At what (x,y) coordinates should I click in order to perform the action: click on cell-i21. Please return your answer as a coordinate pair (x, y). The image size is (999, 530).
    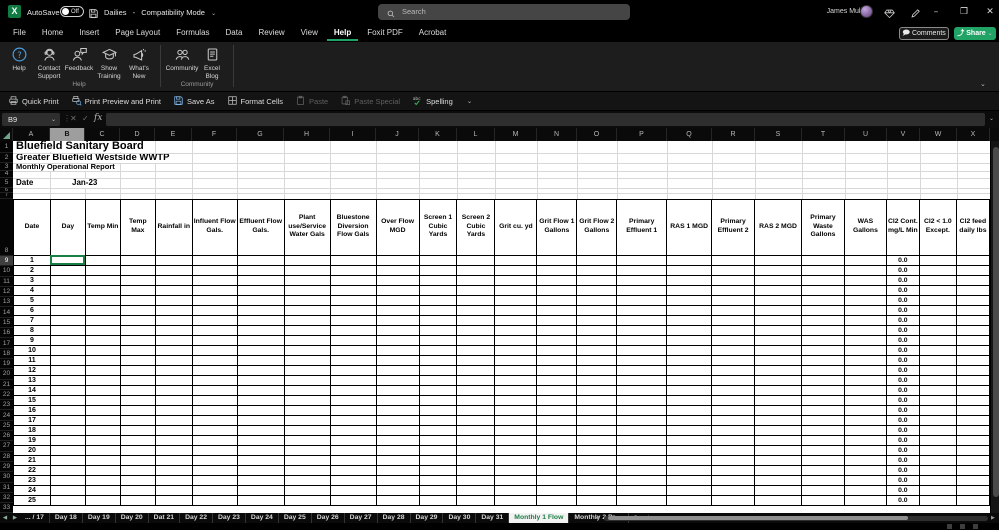
    Looking at the image, I should click on (353, 380).